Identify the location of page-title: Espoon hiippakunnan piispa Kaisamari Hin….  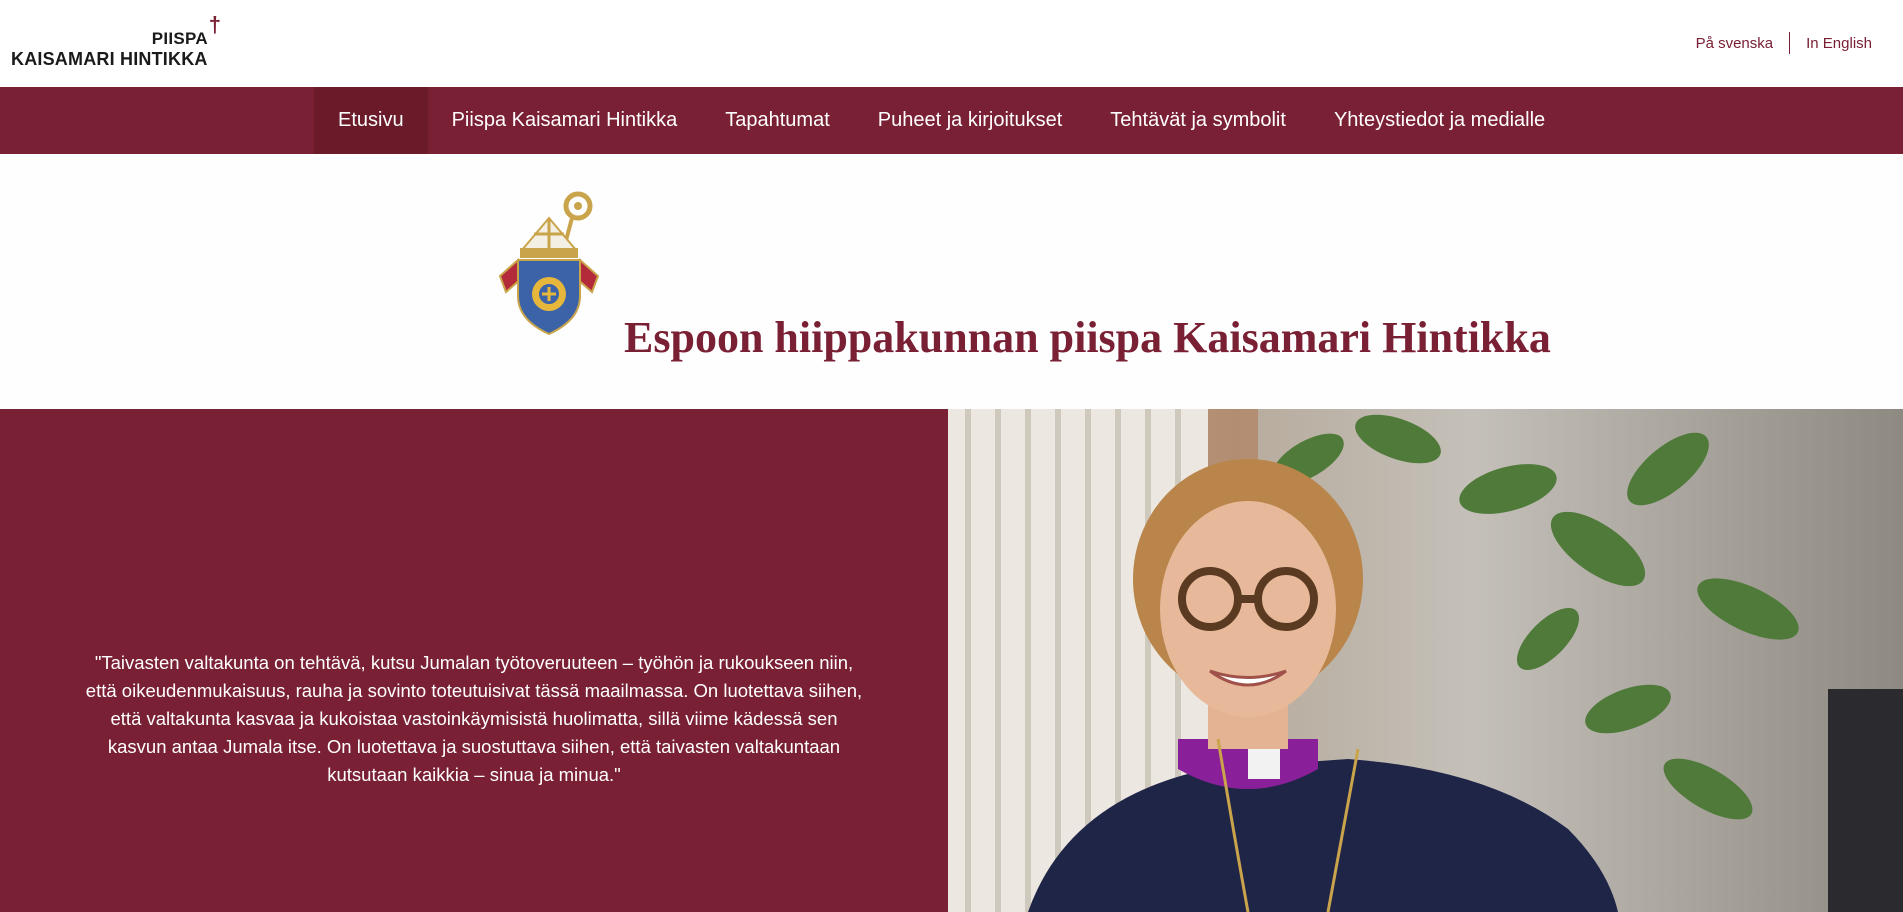
(1087, 337).